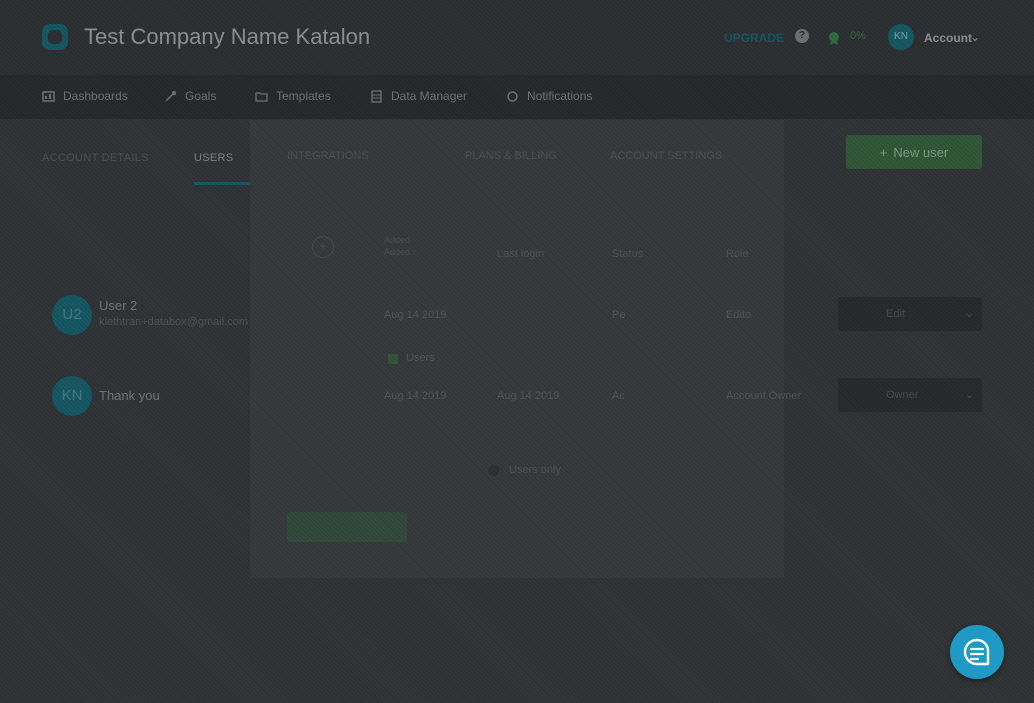 The image size is (1034, 703). What do you see at coordinates (764, 396) in the screenshot?
I see `user-role: Account Owner` at bounding box center [764, 396].